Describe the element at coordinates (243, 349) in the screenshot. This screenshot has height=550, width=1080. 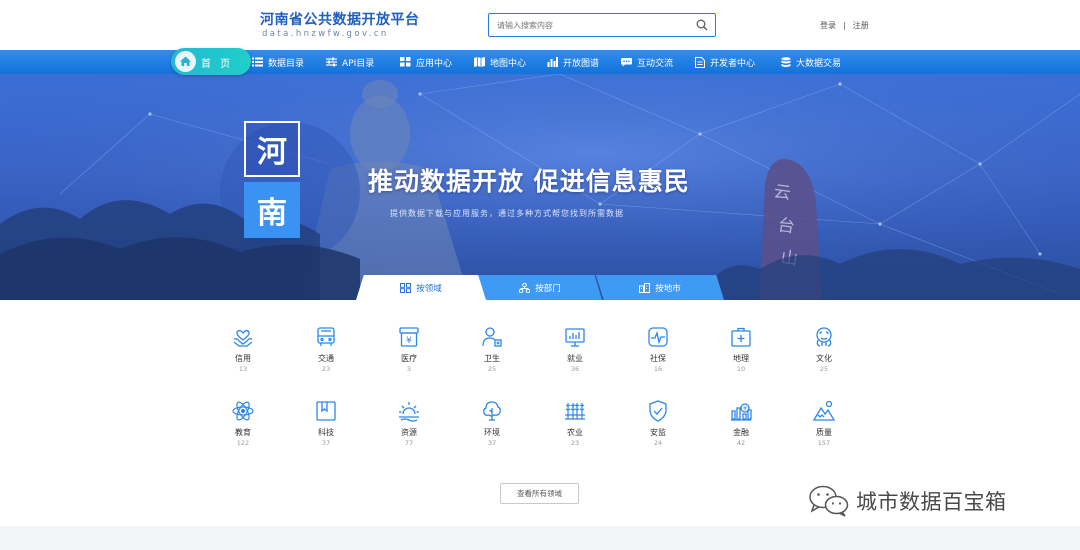
I see `domain-item-credit: 信用 13` at that location.